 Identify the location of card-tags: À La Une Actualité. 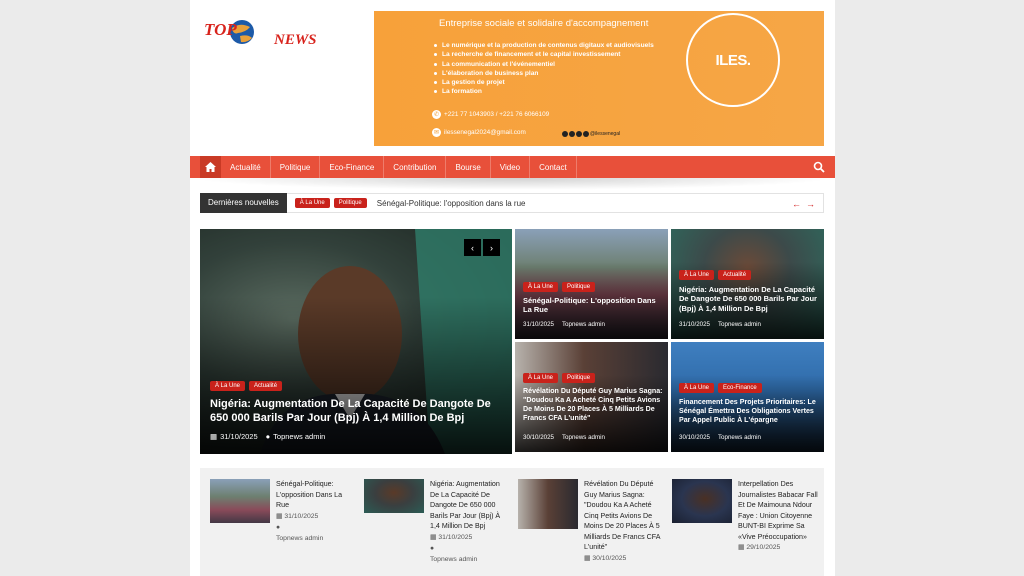
(715, 275).